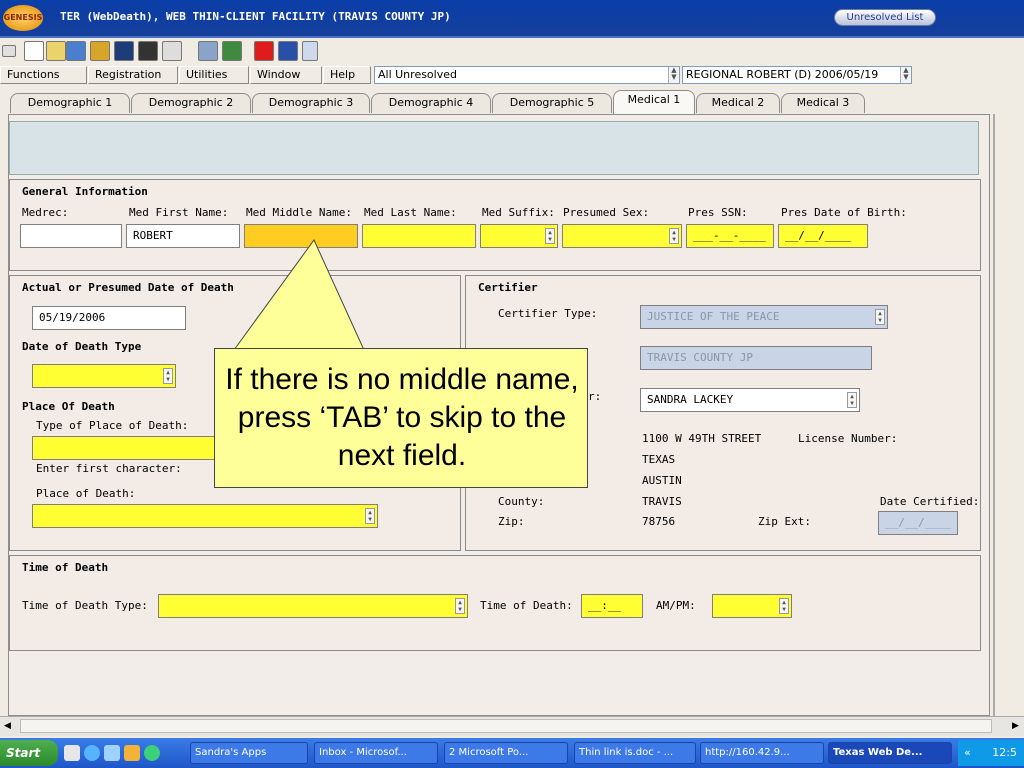 Image resolution: width=1024 pixels, height=768 pixels. I want to click on start-button: Start, so click(29, 753).